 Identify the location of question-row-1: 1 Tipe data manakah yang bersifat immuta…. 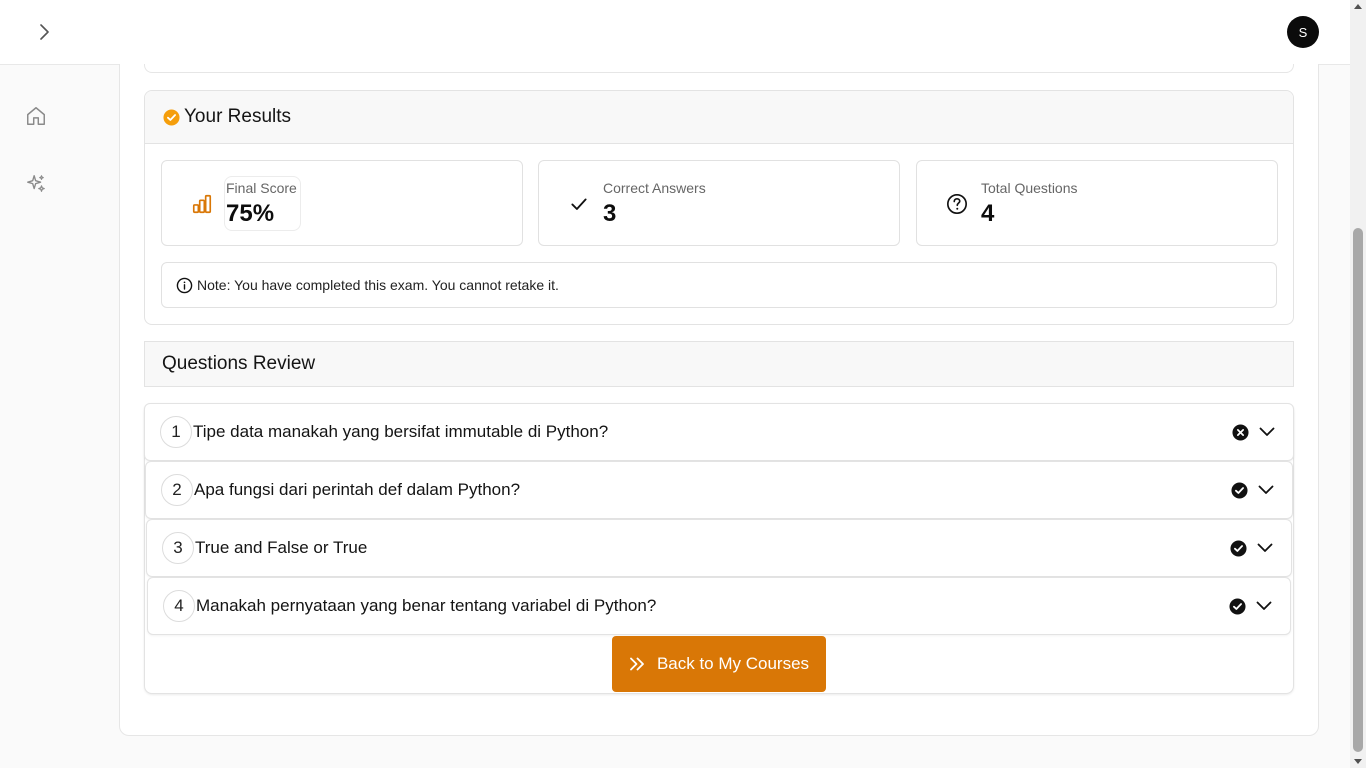
(719, 432).